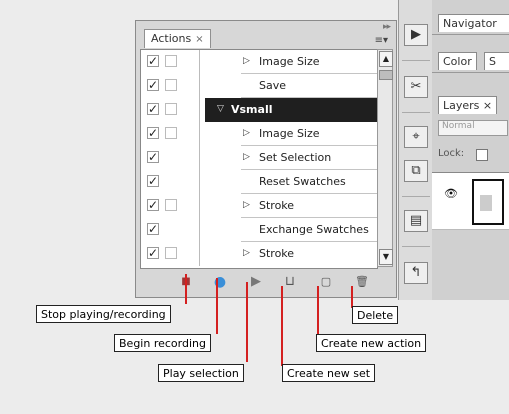  What do you see at coordinates (461, 105) in the screenshot?
I see `tab-layers-label: Layers` at bounding box center [461, 105].